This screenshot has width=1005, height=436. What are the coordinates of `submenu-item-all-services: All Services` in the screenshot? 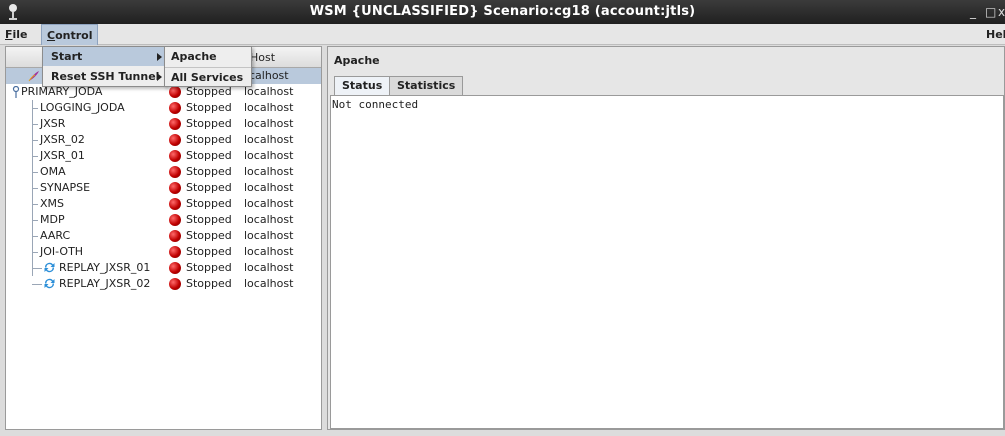 It's located at (208, 76).